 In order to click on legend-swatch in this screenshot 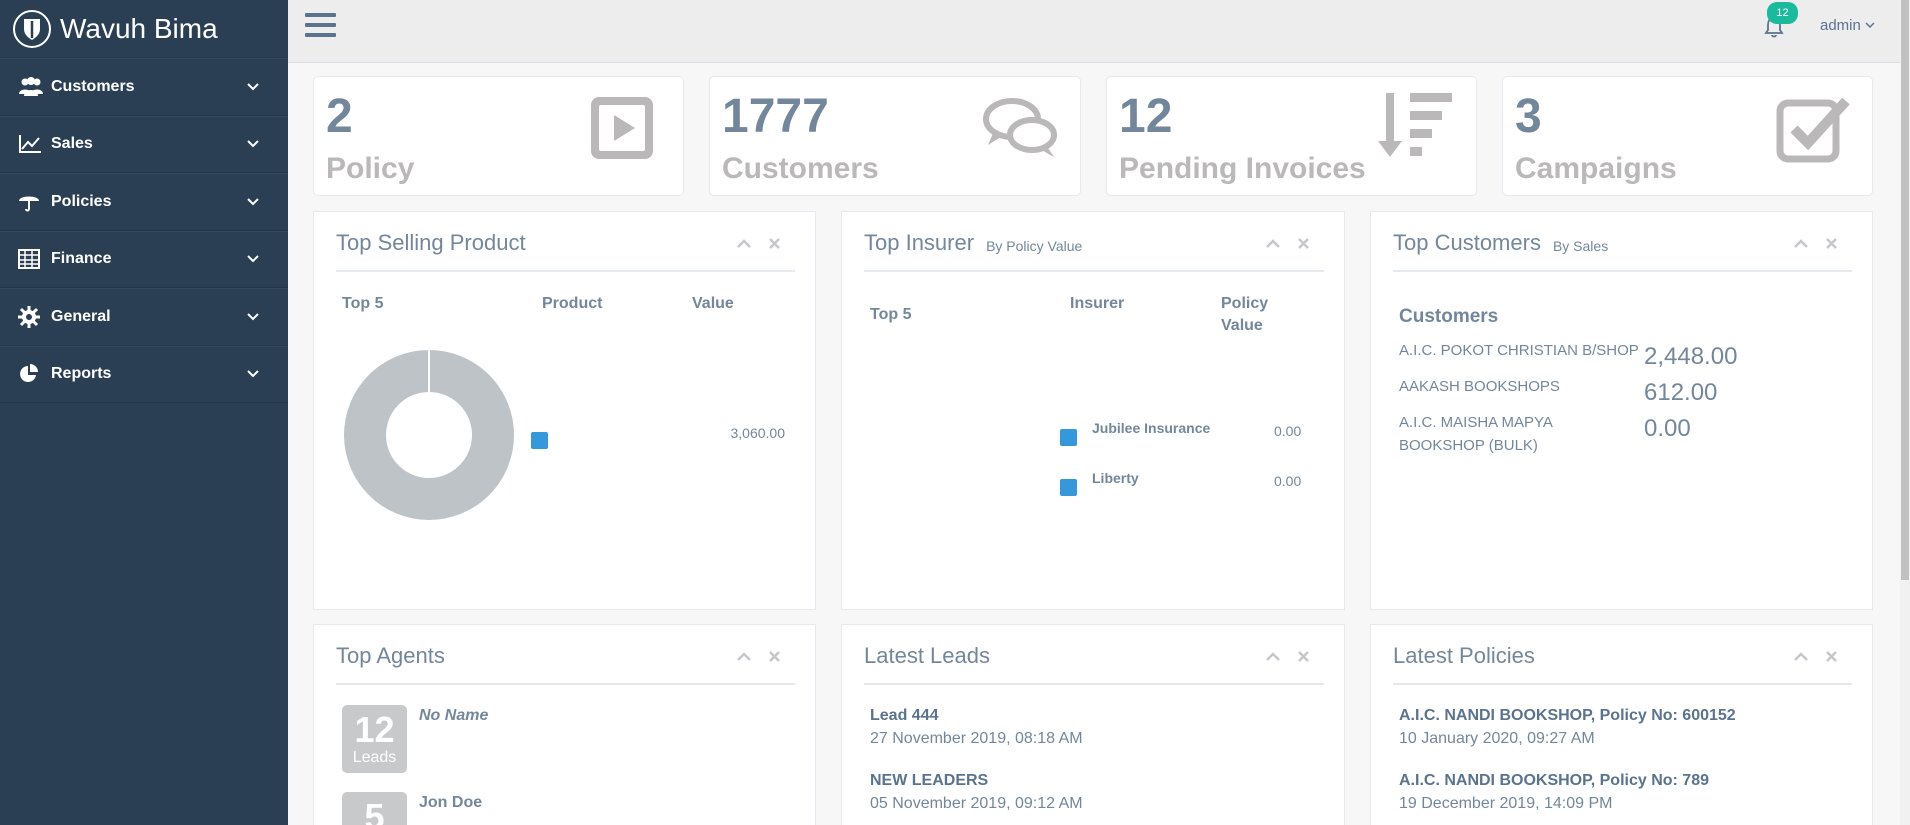, I will do `click(539, 440)`.